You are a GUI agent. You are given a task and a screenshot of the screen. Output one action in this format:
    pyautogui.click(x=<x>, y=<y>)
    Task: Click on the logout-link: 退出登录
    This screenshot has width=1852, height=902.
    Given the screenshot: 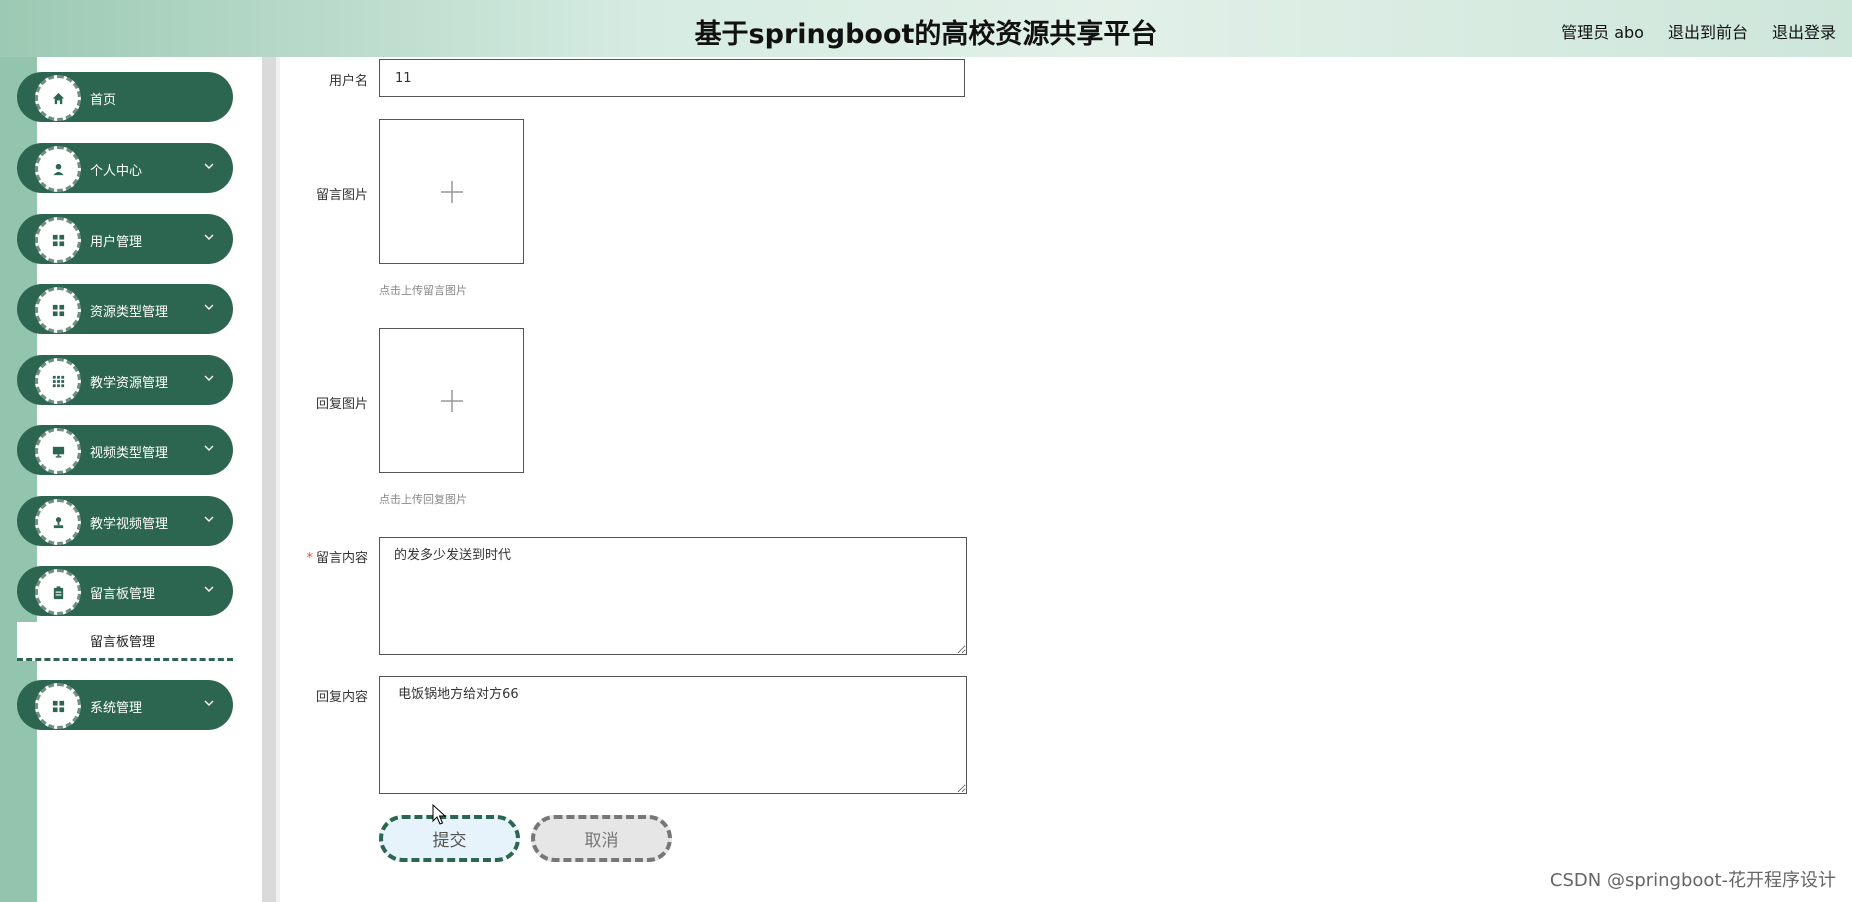 What is the action you would take?
    pyautogui.click(x=1804, y=31)
    